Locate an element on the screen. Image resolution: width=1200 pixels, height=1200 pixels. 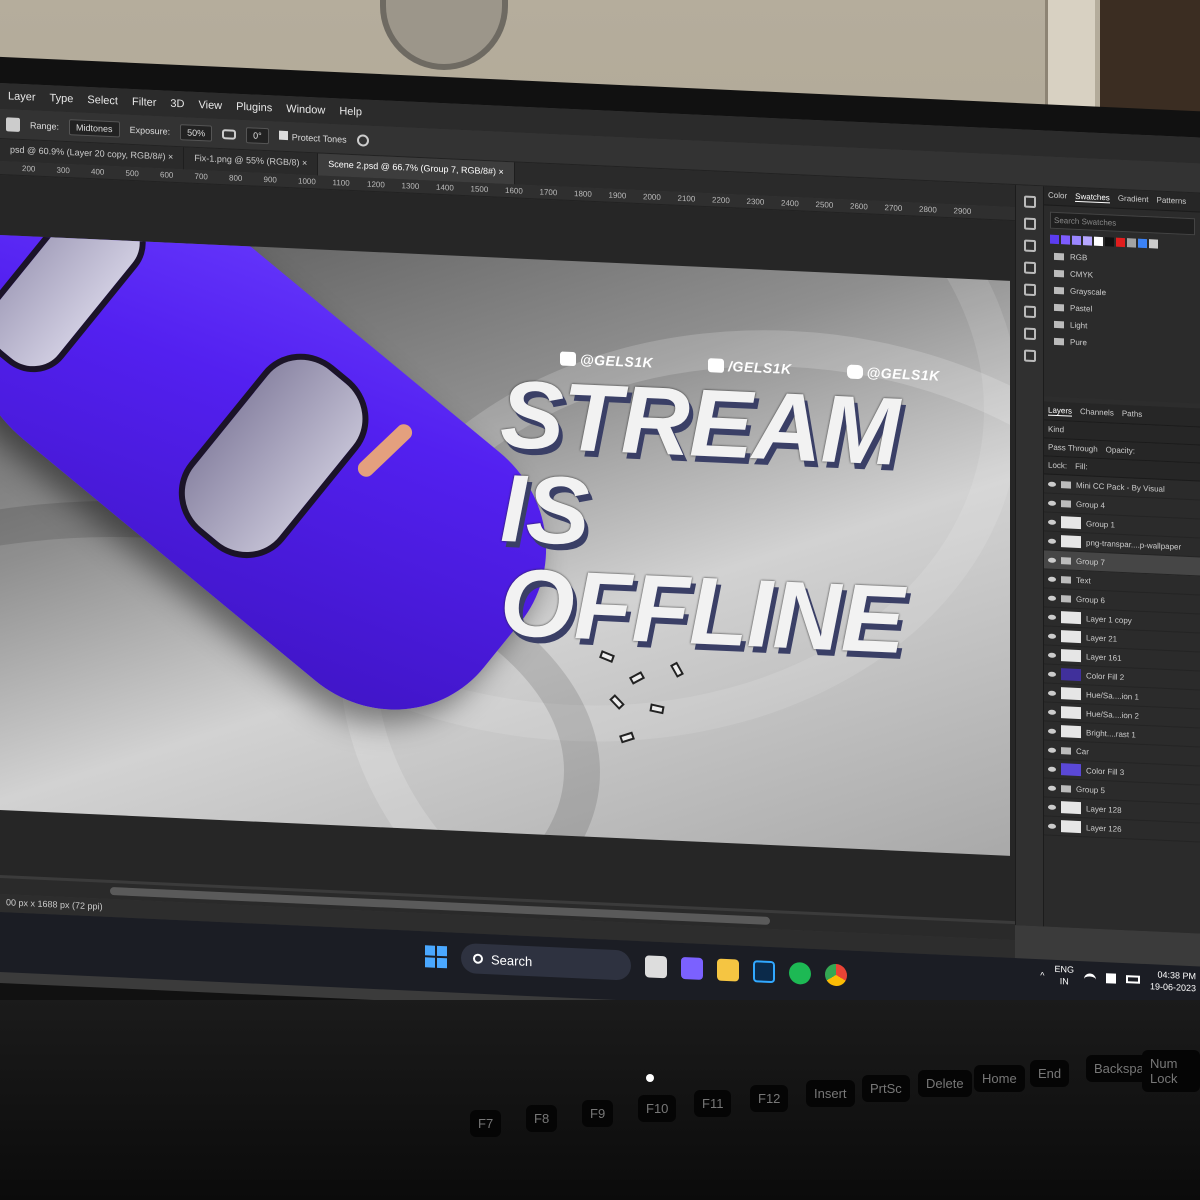
keyboard-key: F9 is located at coordinates (598, 1113).